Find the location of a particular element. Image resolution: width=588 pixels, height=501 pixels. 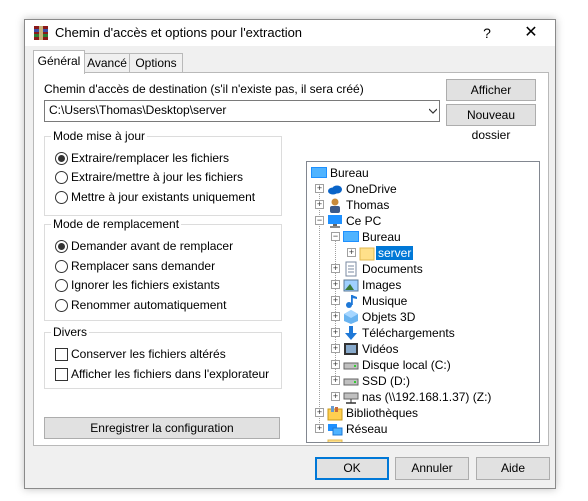

save-config-button: Enregistrer la configuration is located at coordinates (162, 428).